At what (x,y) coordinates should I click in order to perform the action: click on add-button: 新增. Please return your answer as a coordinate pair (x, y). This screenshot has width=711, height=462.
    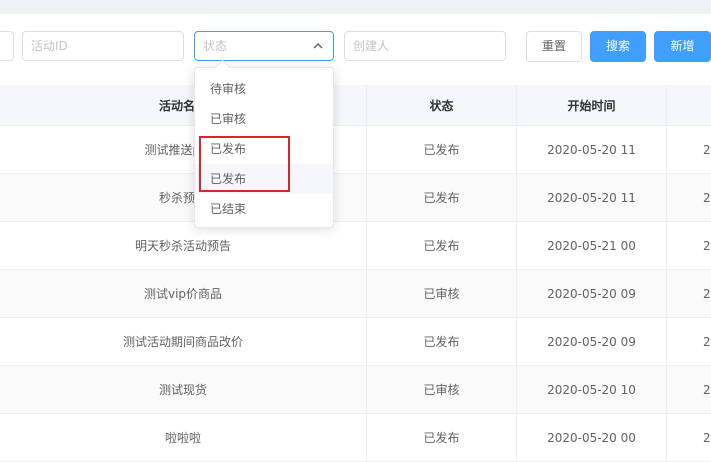
    Looking at the image, I should click on (682, 46).